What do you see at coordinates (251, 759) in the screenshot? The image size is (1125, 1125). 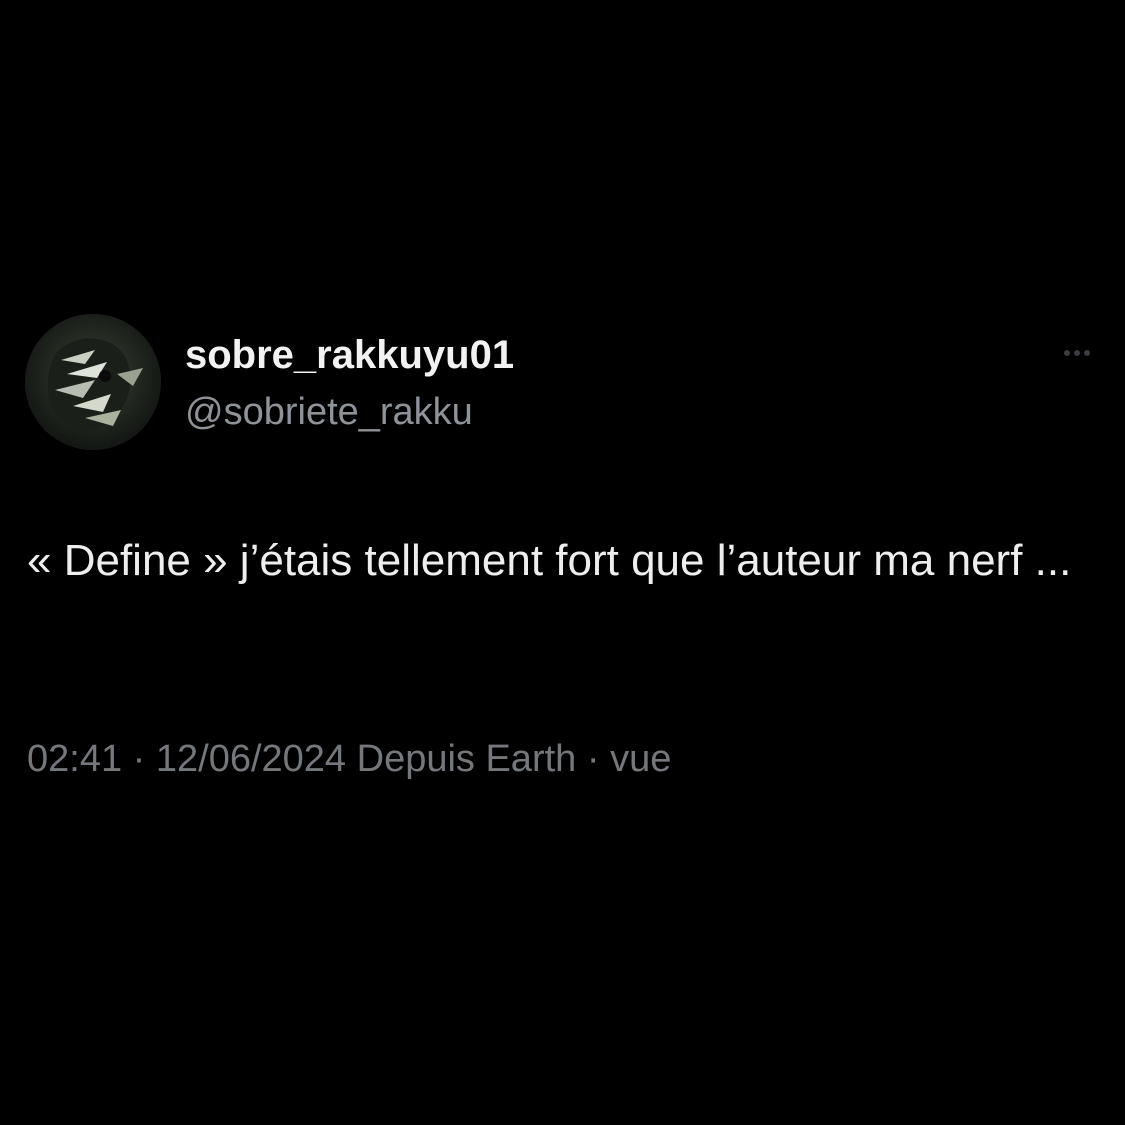 I see `tweet-date: 12/06/2024` at bounding box center [251, 759].